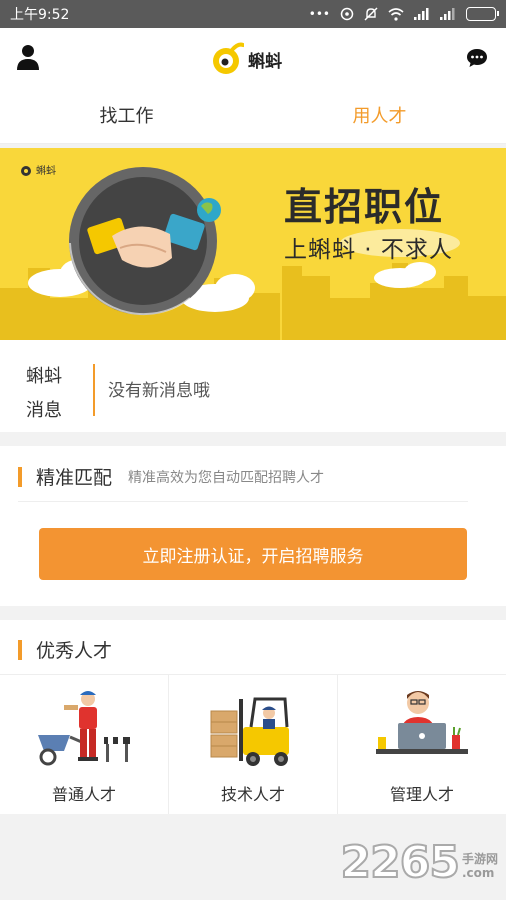 The image size is (506, 900). Describe the element at coordinates (74, 478) in the screenshot. I see `match-title: 精准匹配` at that location.